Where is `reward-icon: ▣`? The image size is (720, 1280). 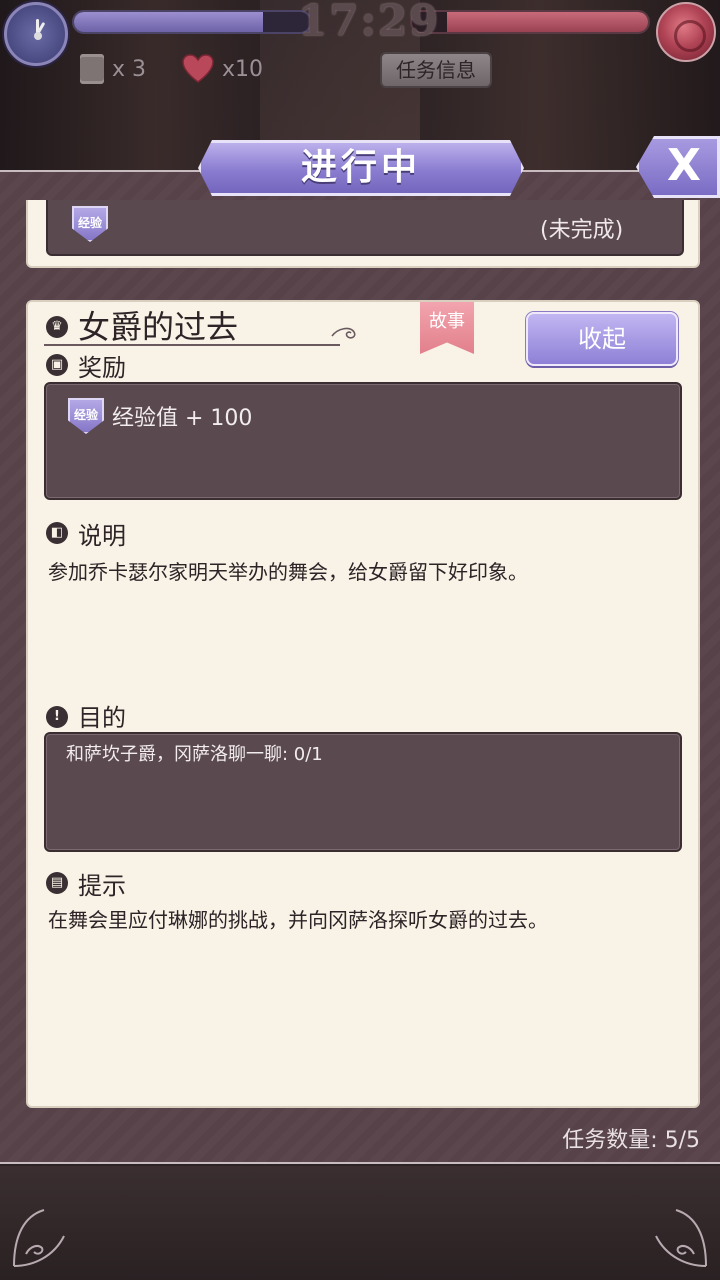 reward-icon: ▣ is located at coordinates (57, 365).